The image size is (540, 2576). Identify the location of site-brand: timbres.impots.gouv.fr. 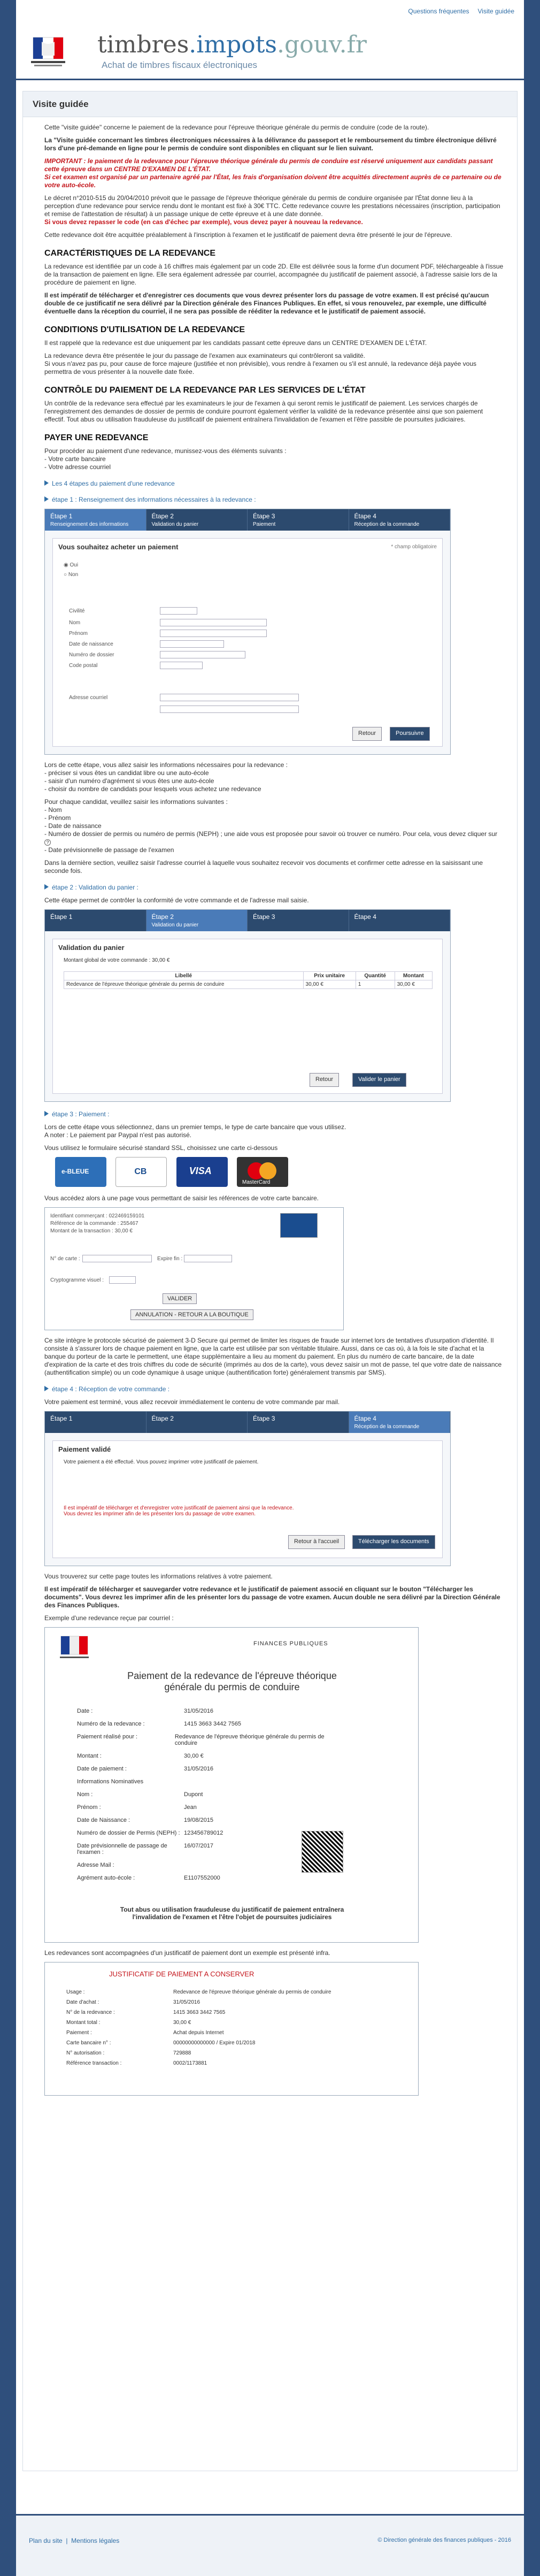
(232, 44).